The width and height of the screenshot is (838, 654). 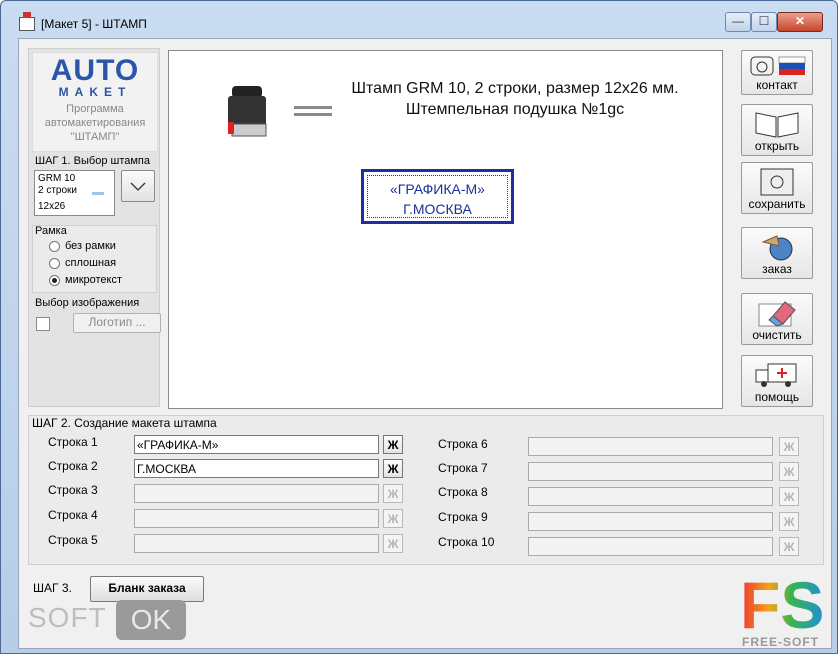 What do you see at coordinates (738, 22) in the screenshot?
I see `minimize-button: —` at bounding box center [738, 22].